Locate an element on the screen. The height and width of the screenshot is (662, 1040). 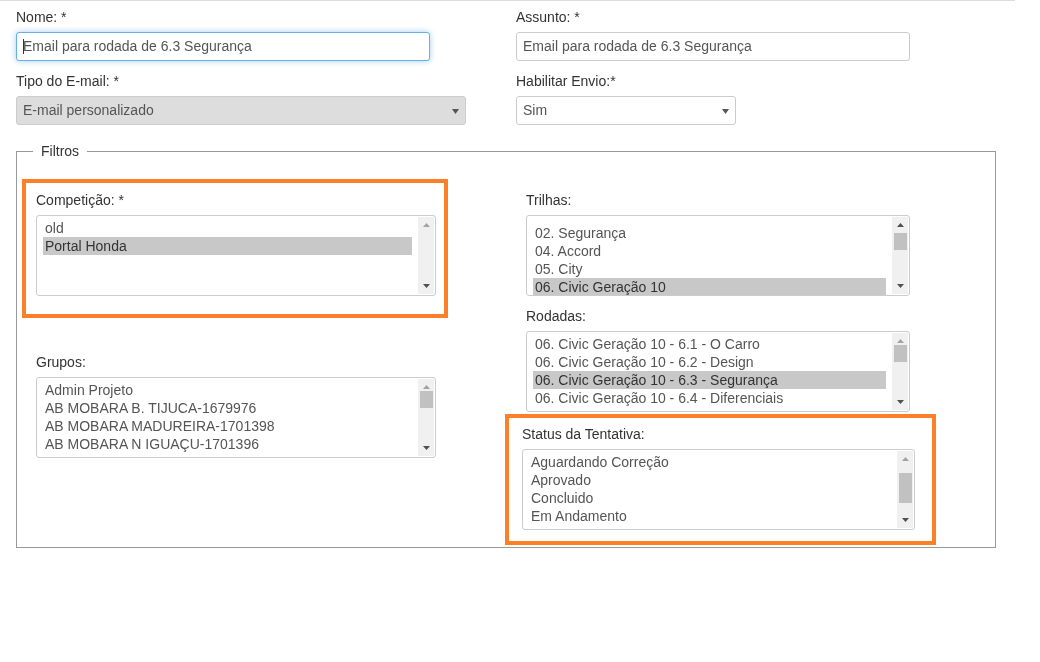
list-box: 02. Segurança 04. Accord 05. City 06. Civic Geração 10 is located at coordinates (718, 255).